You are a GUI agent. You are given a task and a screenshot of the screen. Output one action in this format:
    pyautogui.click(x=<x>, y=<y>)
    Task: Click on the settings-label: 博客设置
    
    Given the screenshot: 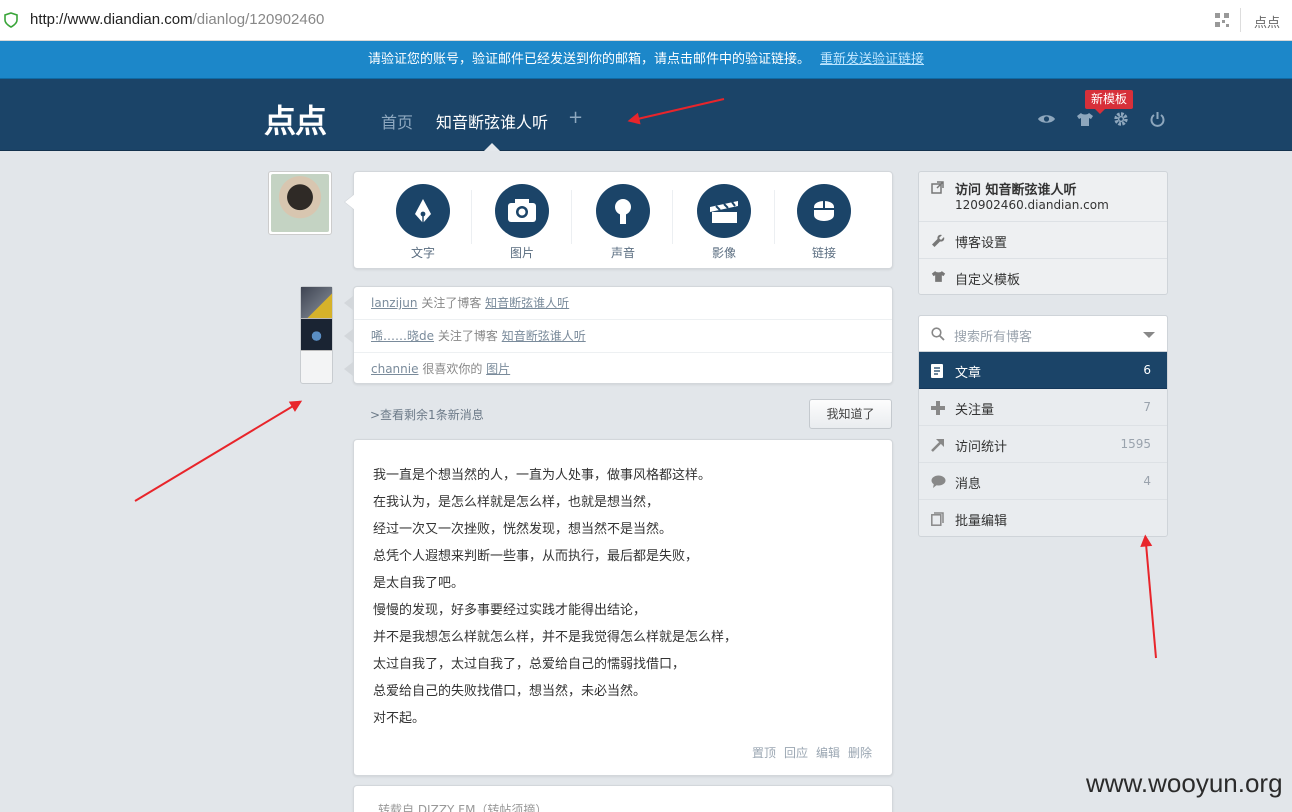 What is the action you would take?
    pyautogui.click(x=981, y=243)
    